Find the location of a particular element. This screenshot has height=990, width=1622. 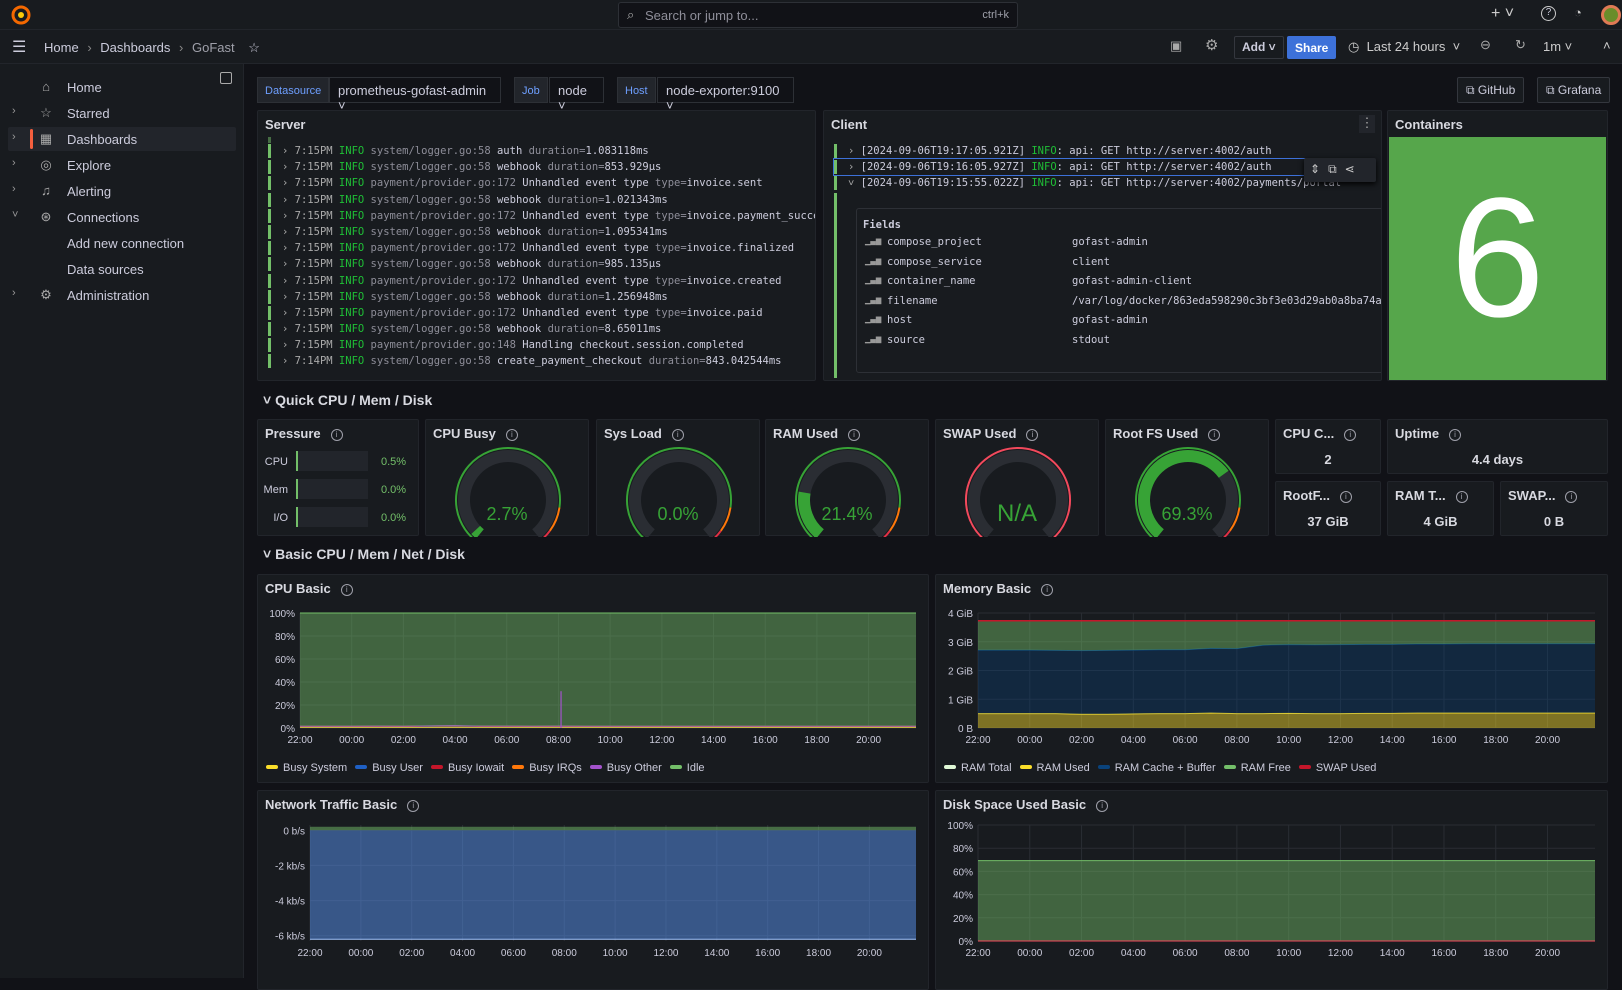

chevron-down-icon: ˅ is located at coordinates (15, 215).